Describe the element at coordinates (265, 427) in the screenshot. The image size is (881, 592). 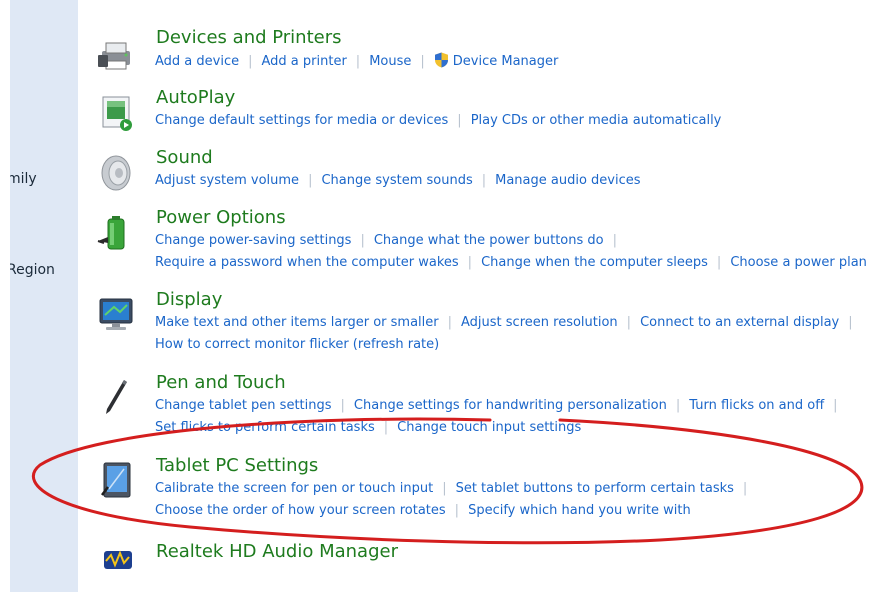
I see `set-flicks-link: Set flicks to perform certain tasks` at that location.